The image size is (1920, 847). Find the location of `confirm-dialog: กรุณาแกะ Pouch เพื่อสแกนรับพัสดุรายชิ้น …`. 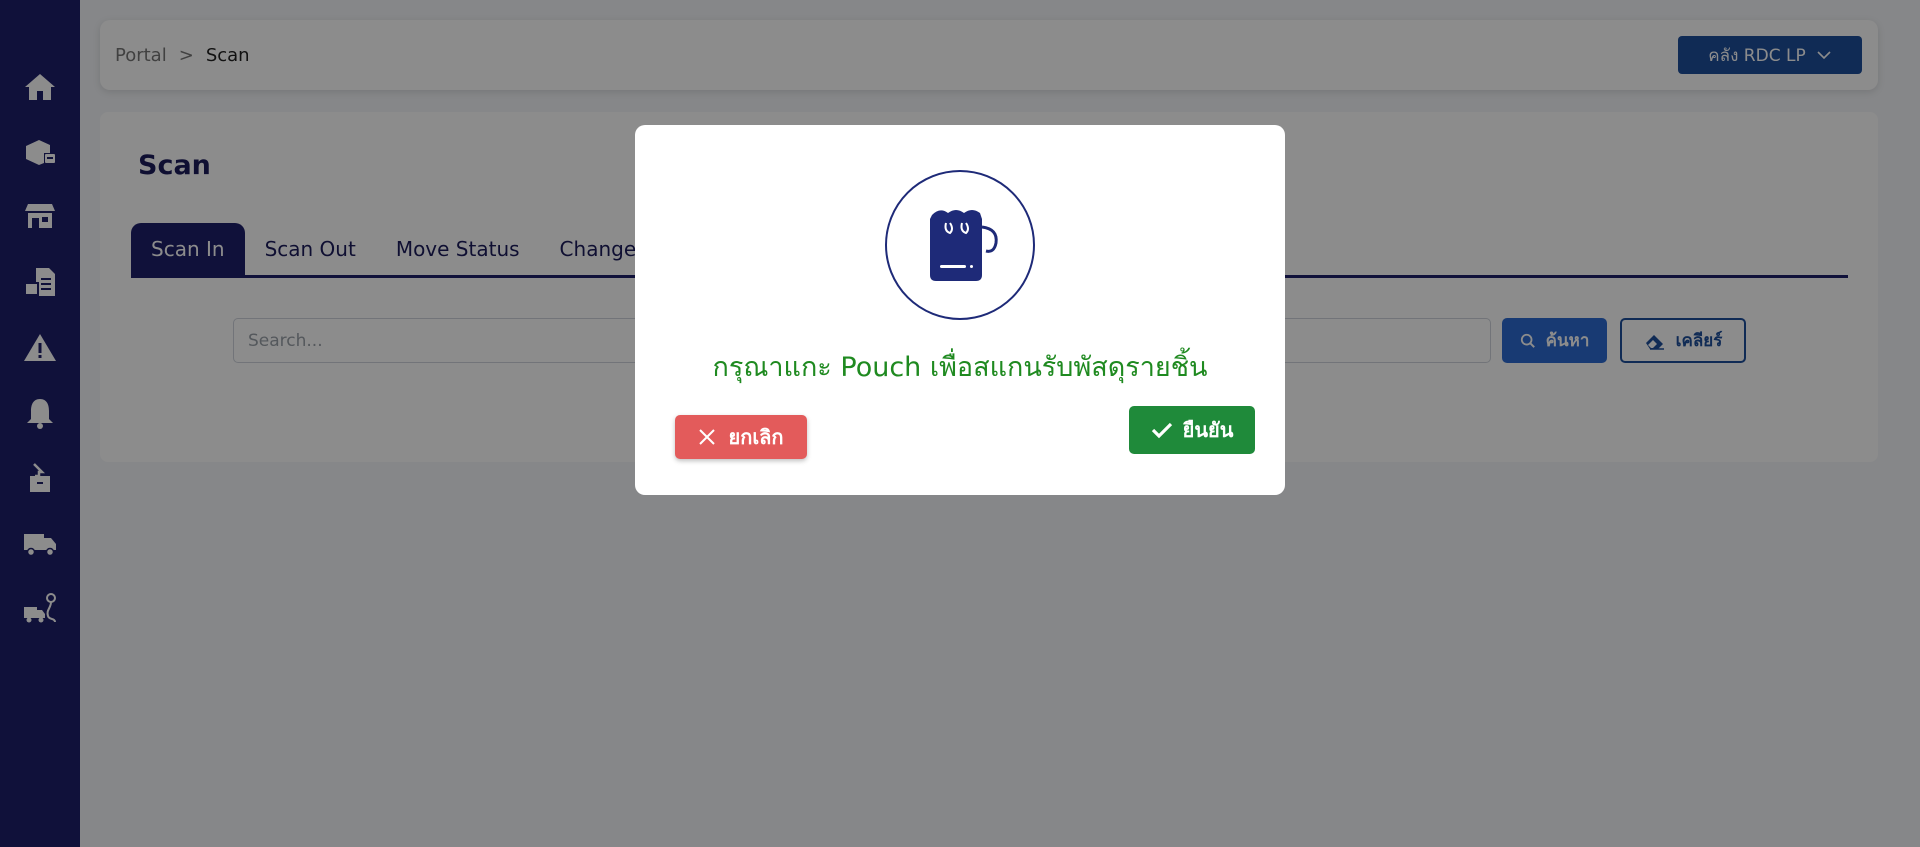

confirm-dialog: กรุณาแกะ Pouch เพื่อสแกนรับพัสดุรายชิ้น … is located at coordinates (960, 310).